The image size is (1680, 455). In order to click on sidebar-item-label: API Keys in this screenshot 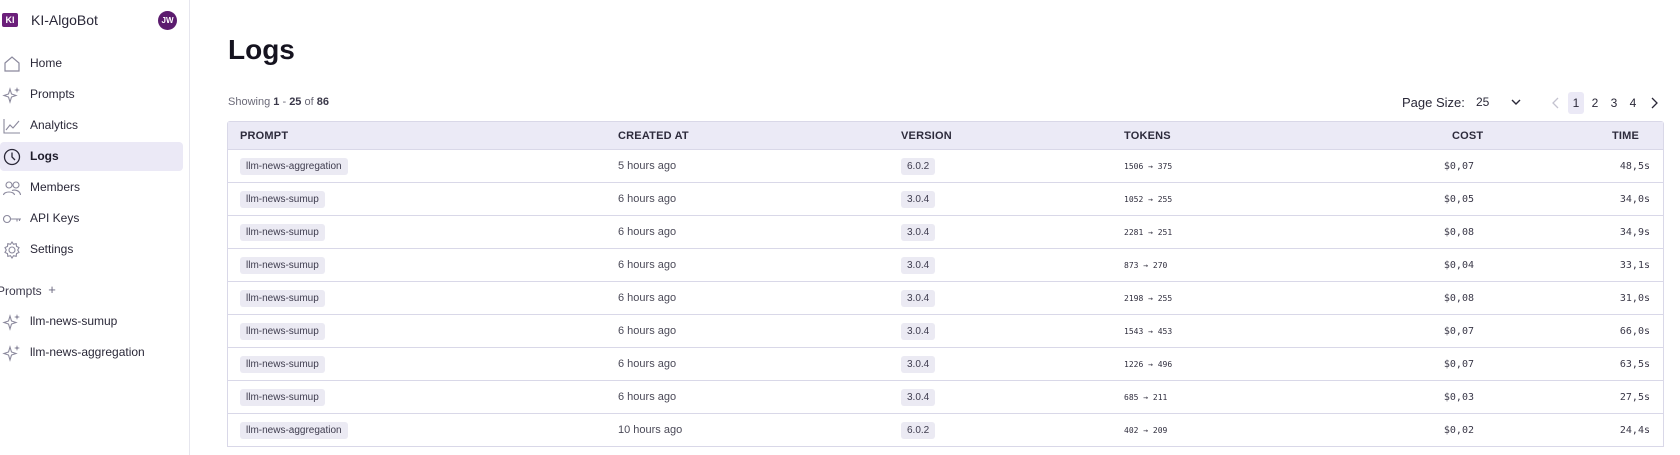, I will do `click(55, 218)`.